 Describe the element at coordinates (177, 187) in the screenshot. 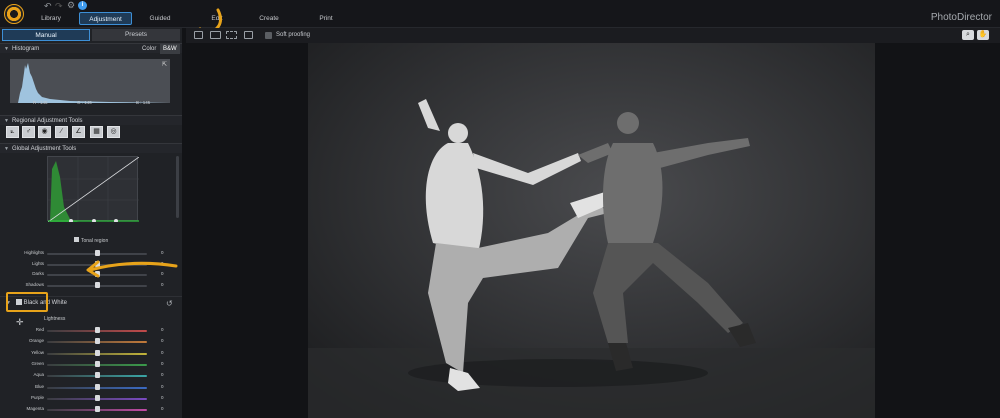

I see `panel-scrollbar` at that location.